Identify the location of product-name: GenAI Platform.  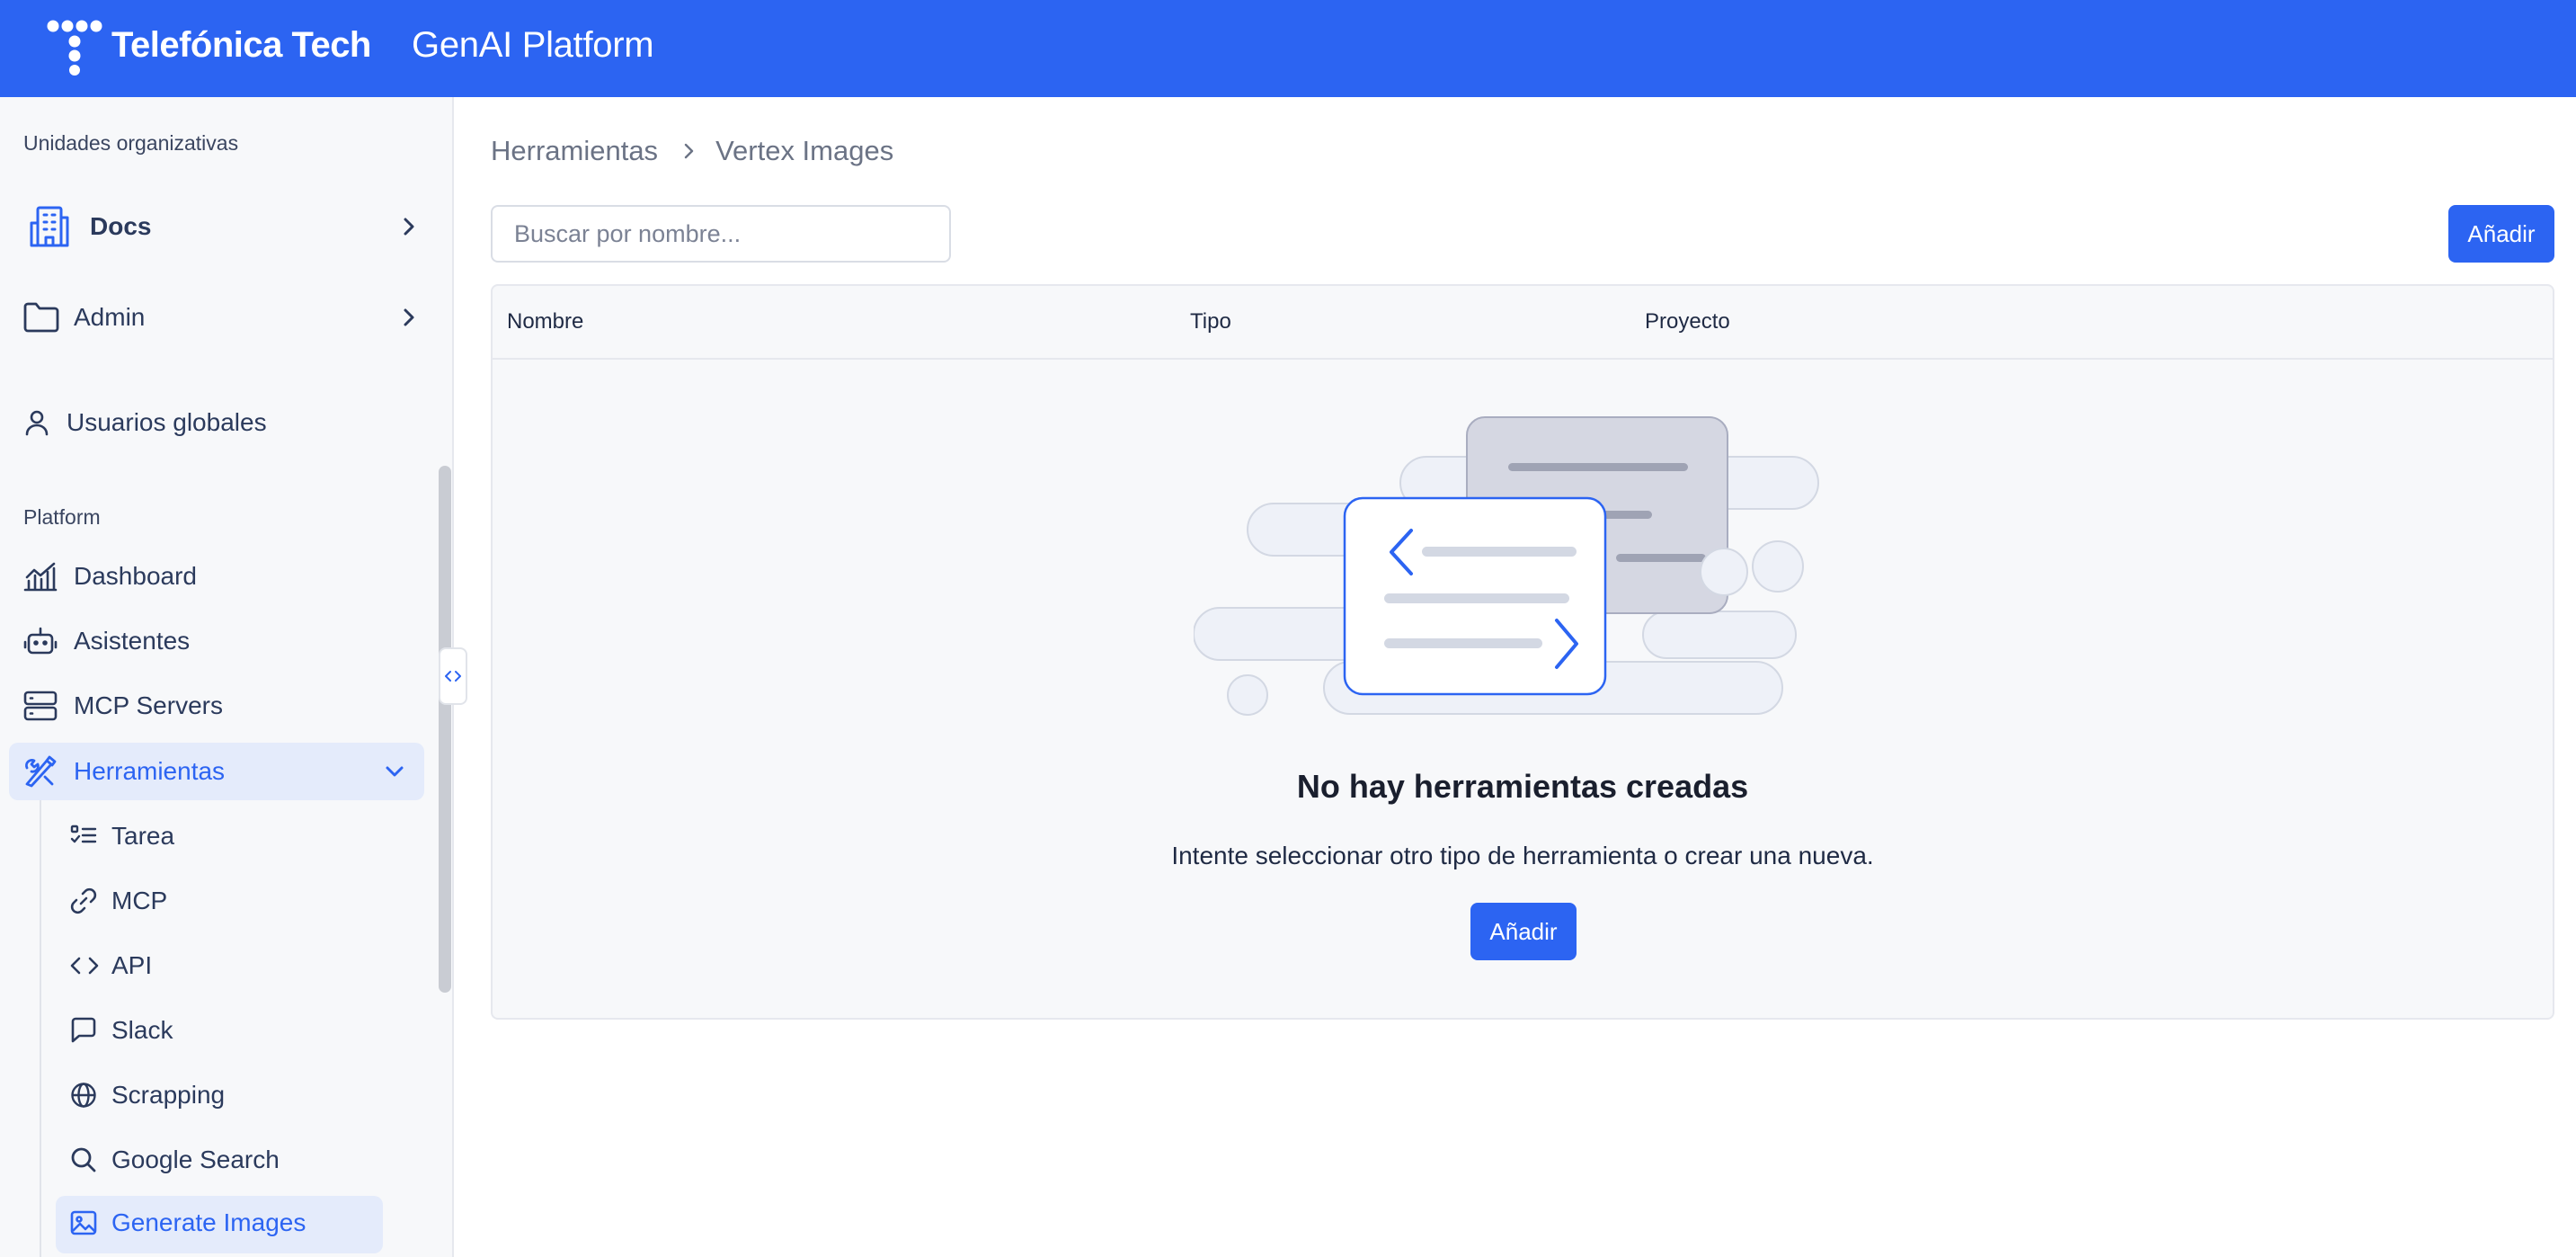
(533, 45).